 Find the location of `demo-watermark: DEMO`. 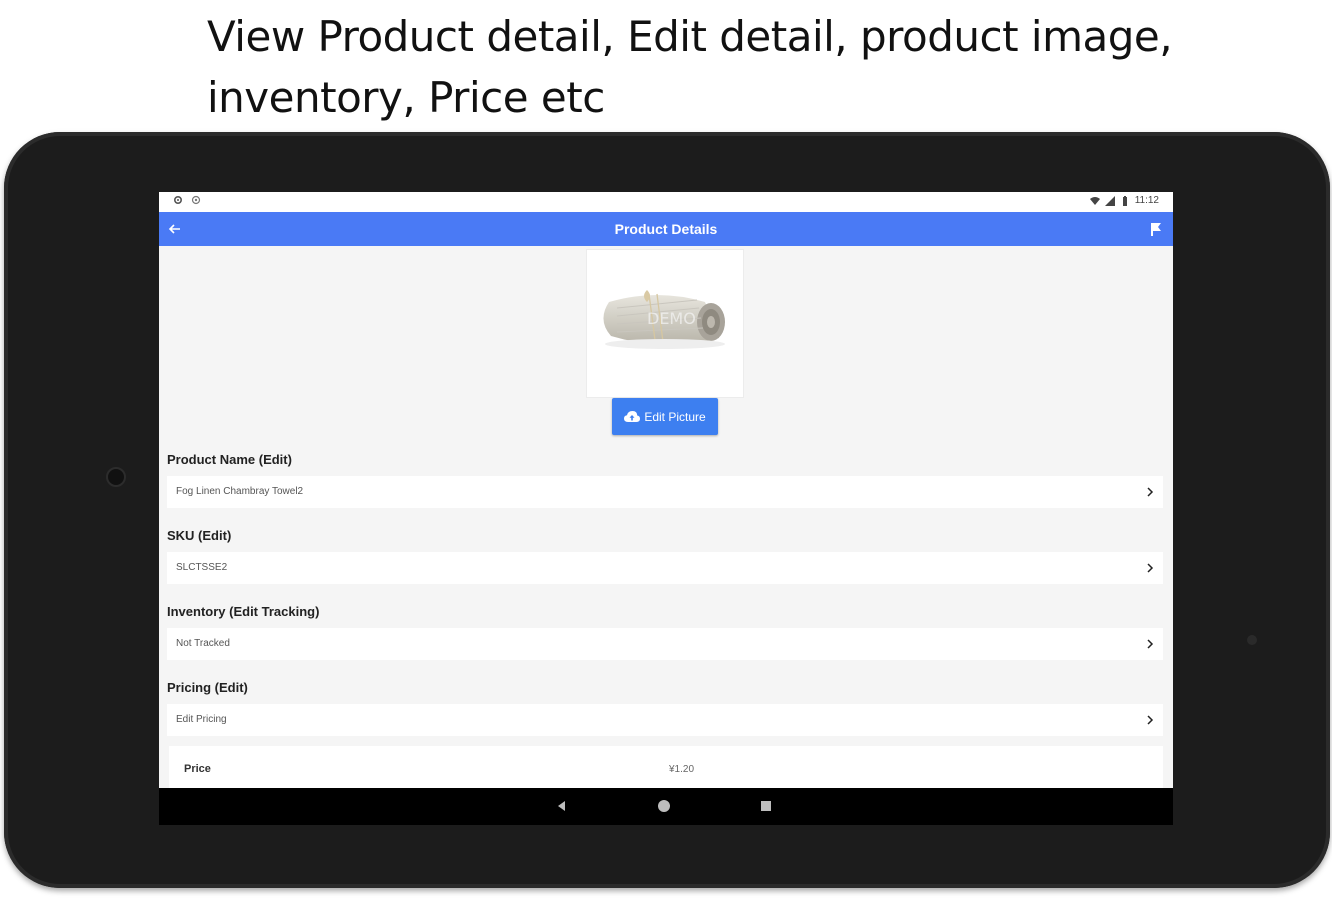

demo-watermark: DEMO is located at coordinates (671, 318).